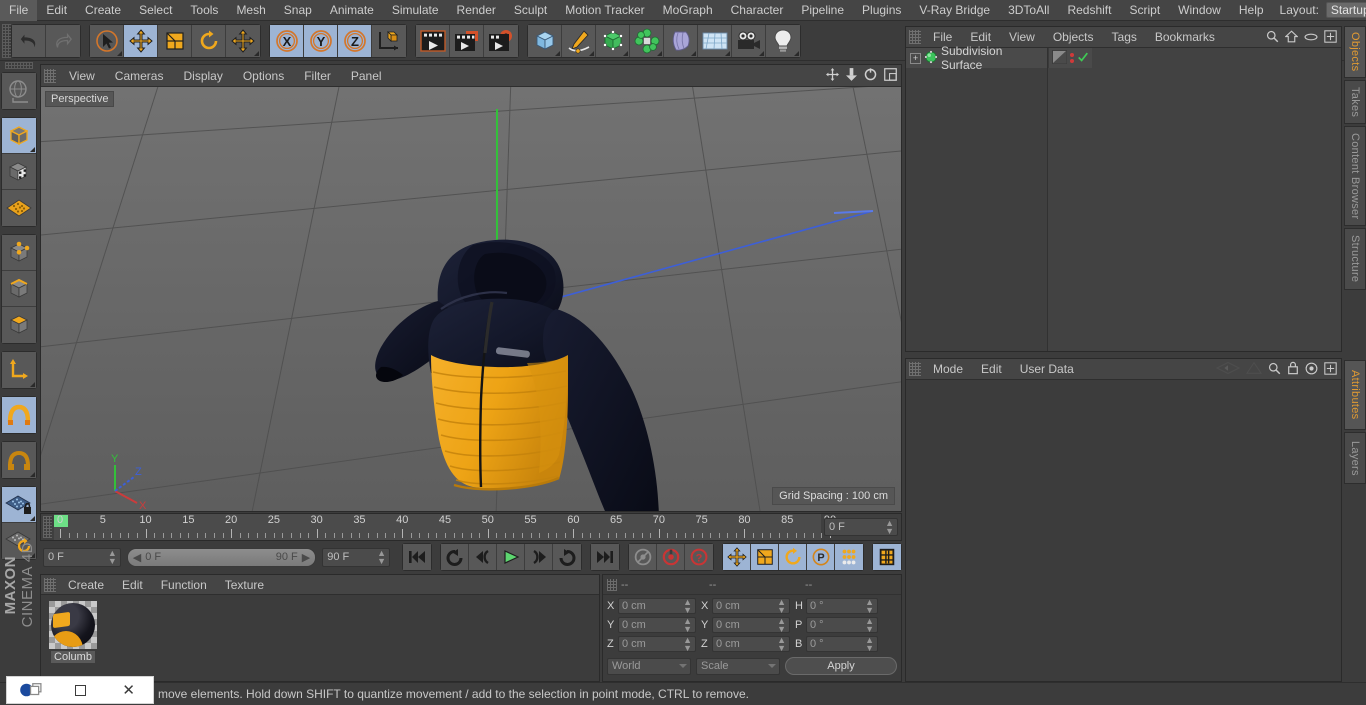 The height and width of the screenshot is (705, 1366). What do you see at coordinates (841, 666) in the screenshot?
I see `apply-button: Apply` at bounding box center [841, 666].